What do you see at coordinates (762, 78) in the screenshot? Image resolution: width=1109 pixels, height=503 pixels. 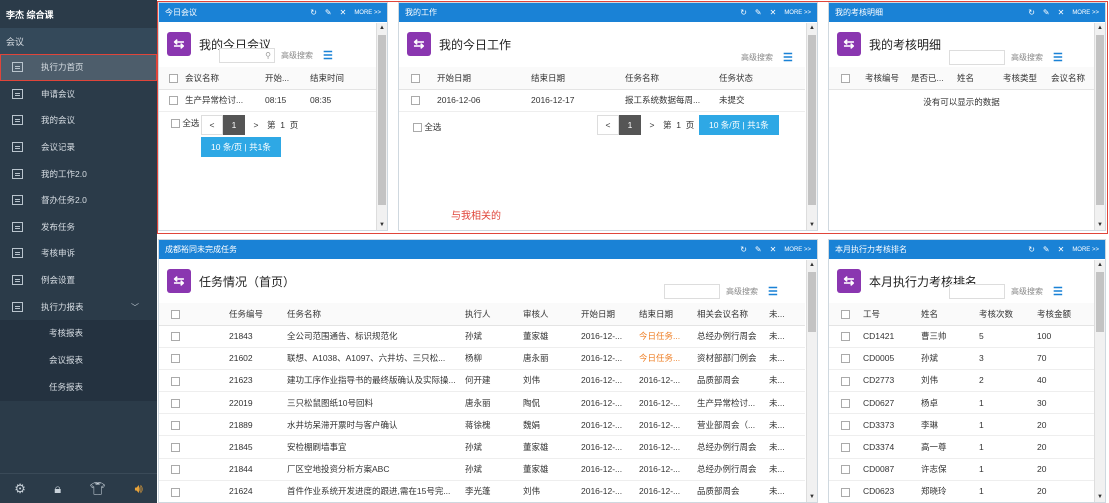 I see `col-header: 任务状态` at bounding box center [762, 78].